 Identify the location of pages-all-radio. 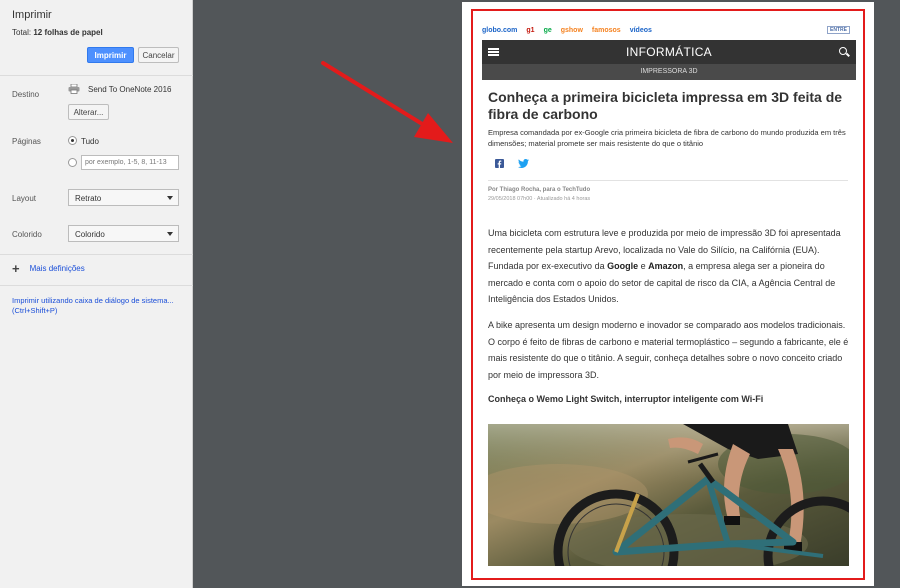
(72, 140).